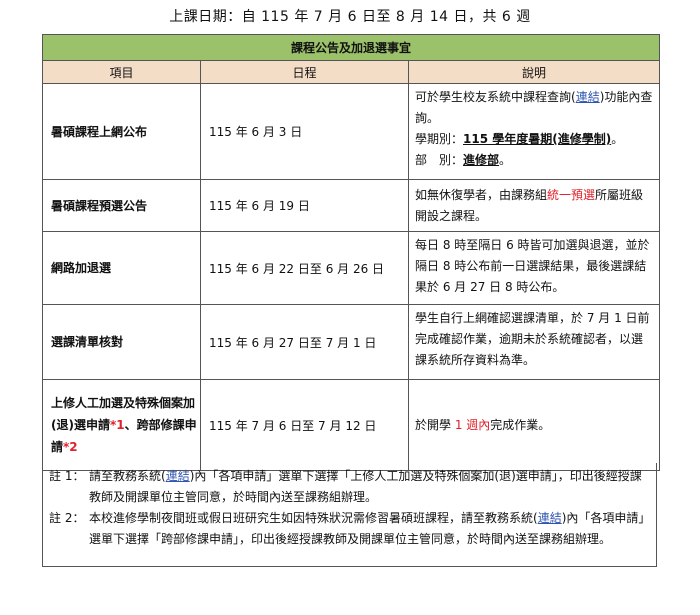 This screenshot has width=700, height=615. What do you see at coordinates (534, 72) in the screenshot?
I see `header-desc: 說明` at bounding box center [534, 72].